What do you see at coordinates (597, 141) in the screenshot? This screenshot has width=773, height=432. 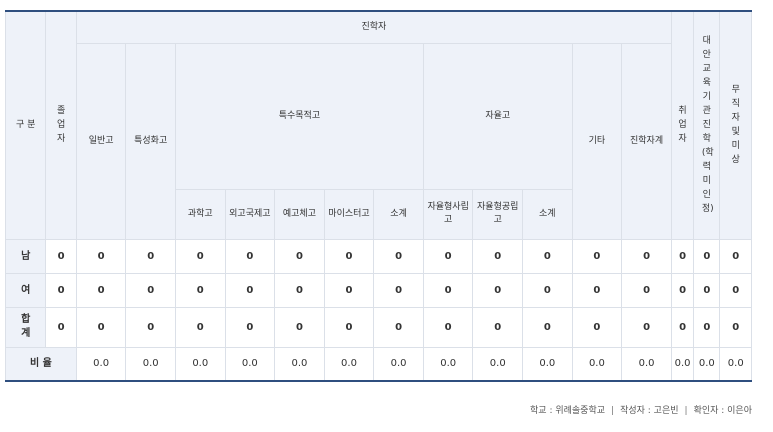 I see `header-other: 기타` at bounding box center [597, 141].